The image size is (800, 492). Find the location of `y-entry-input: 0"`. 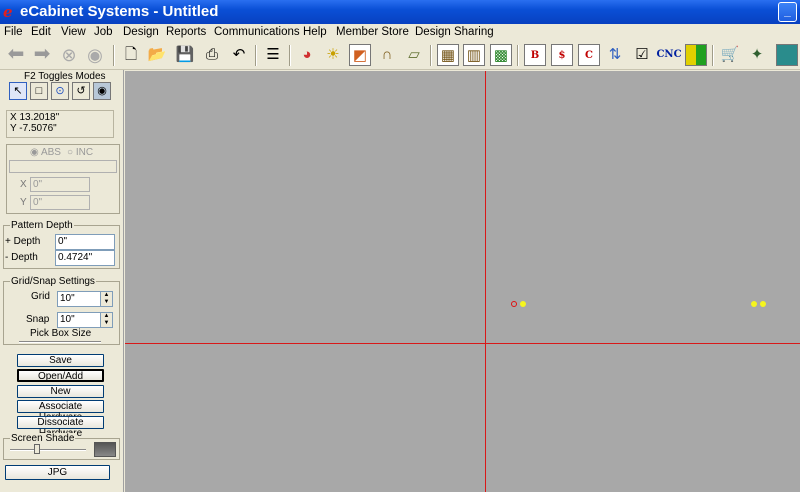

y-entry-input: 0" is located at coordinates (60, 202).